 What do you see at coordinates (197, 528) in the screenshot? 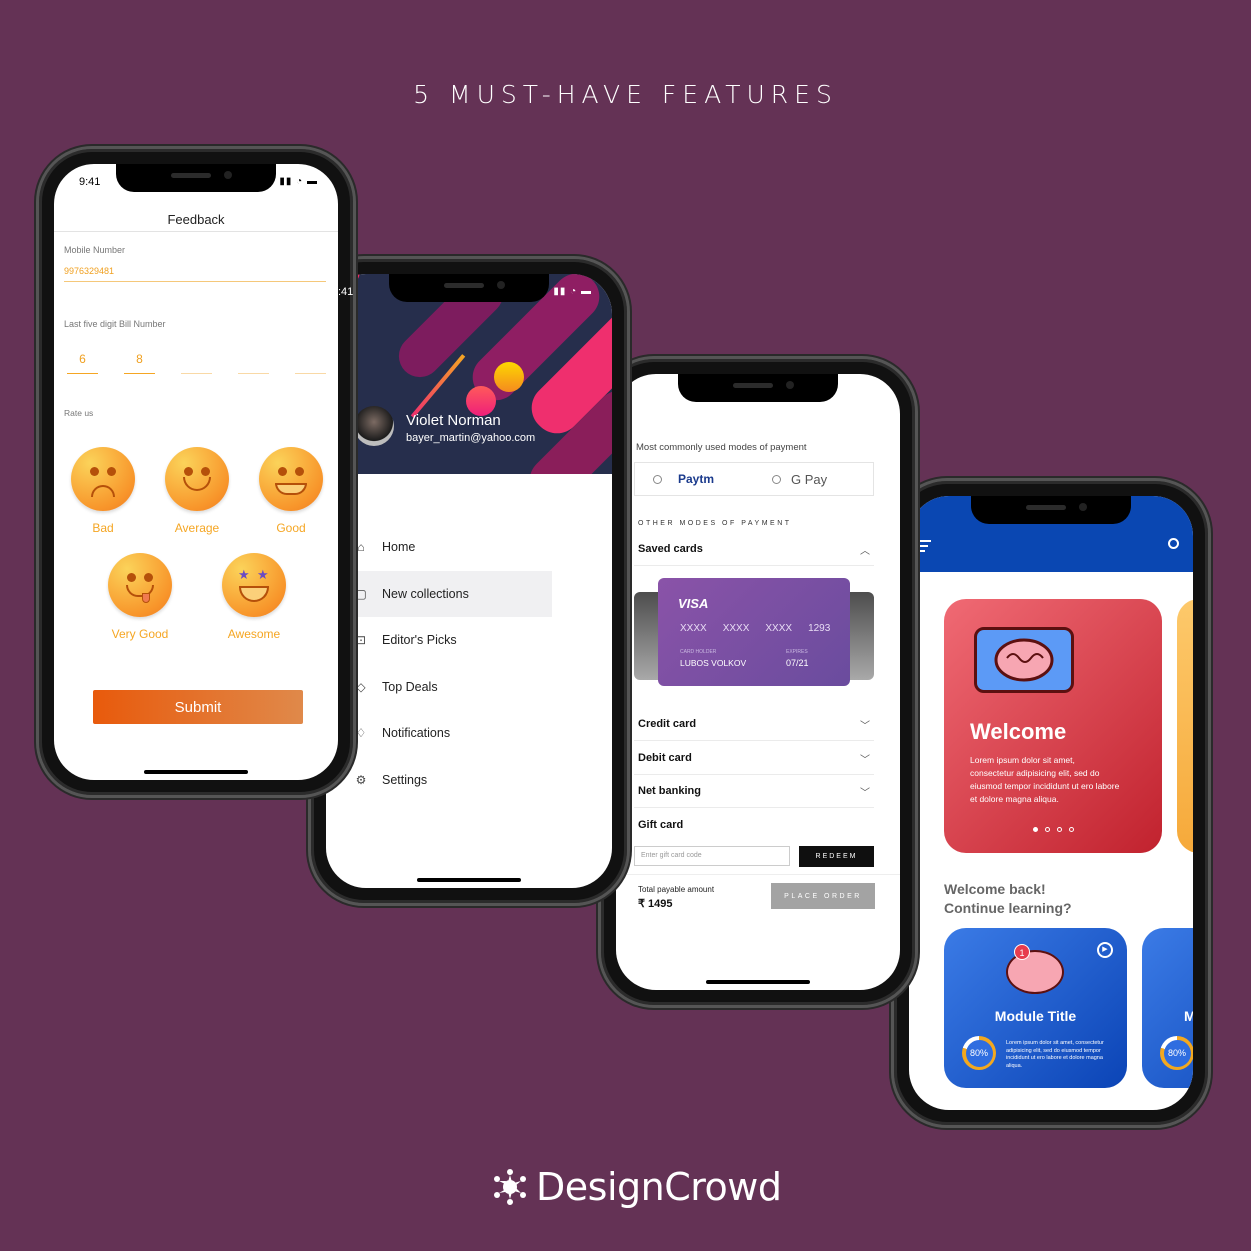
I see `rating-label: Average` at bounding box center [197, 528].